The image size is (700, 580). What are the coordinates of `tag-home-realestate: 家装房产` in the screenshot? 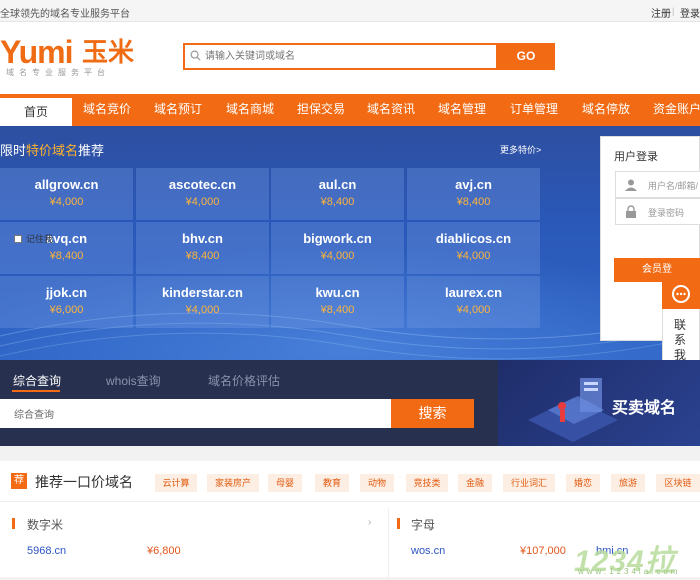 It's located at (233, 483).